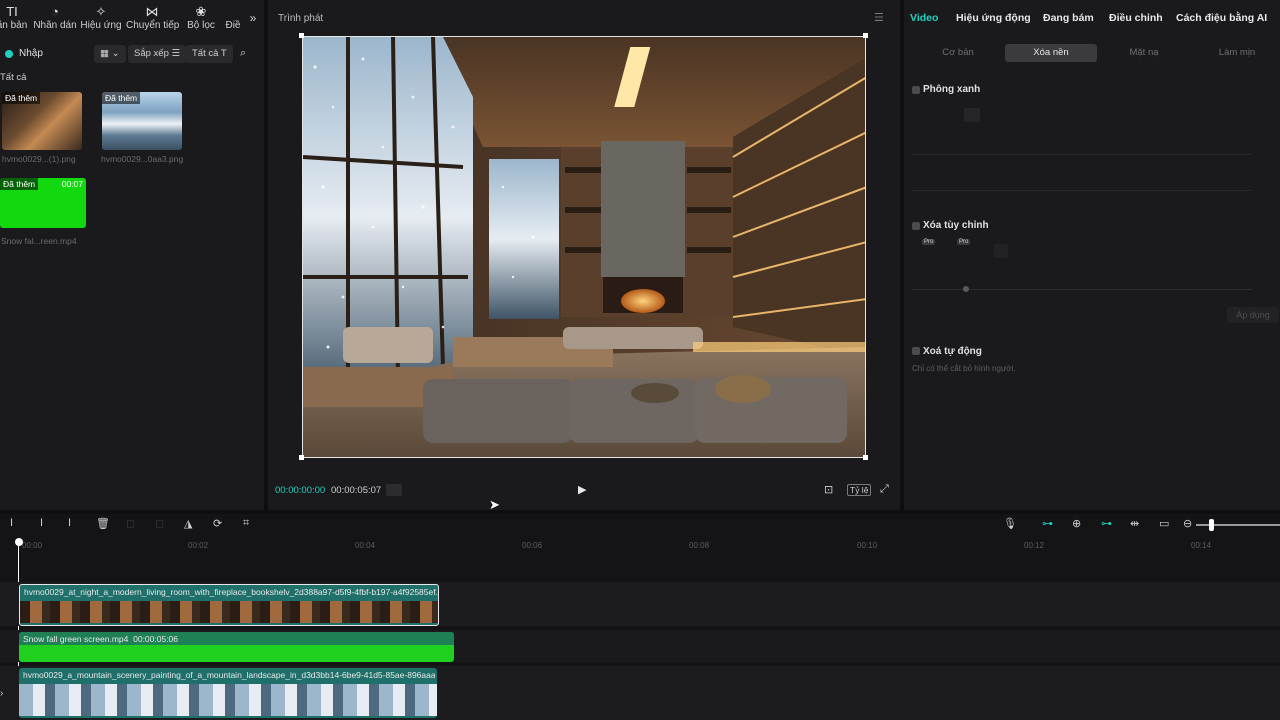 The height and width of the screenshot is (720, 1280). What do you see at coordinates (859, 490) in the screenshot?
I see `aspect-ratio-button: Tỷ lệ` at bounding box center [859, 490].